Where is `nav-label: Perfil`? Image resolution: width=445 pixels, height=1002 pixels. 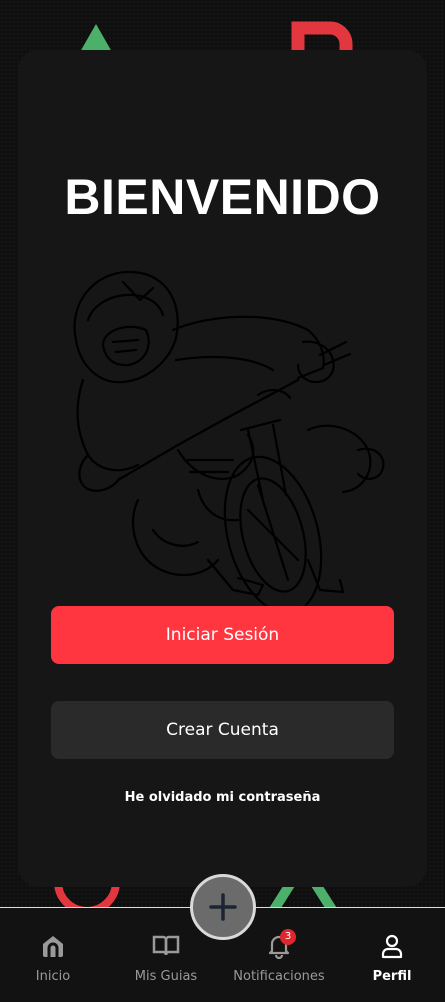
nav-label: Perfil is located at coordinates (392, 976).